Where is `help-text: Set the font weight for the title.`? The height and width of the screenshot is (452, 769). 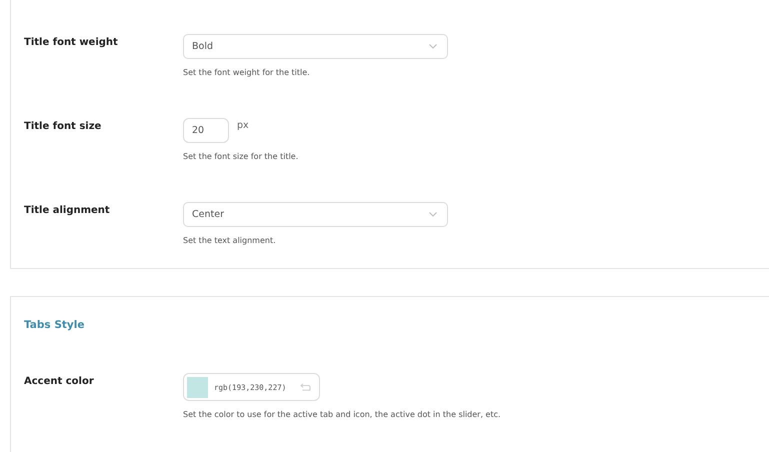
help-text: Set the font weight for the title. is located at coordinates (246, 72).